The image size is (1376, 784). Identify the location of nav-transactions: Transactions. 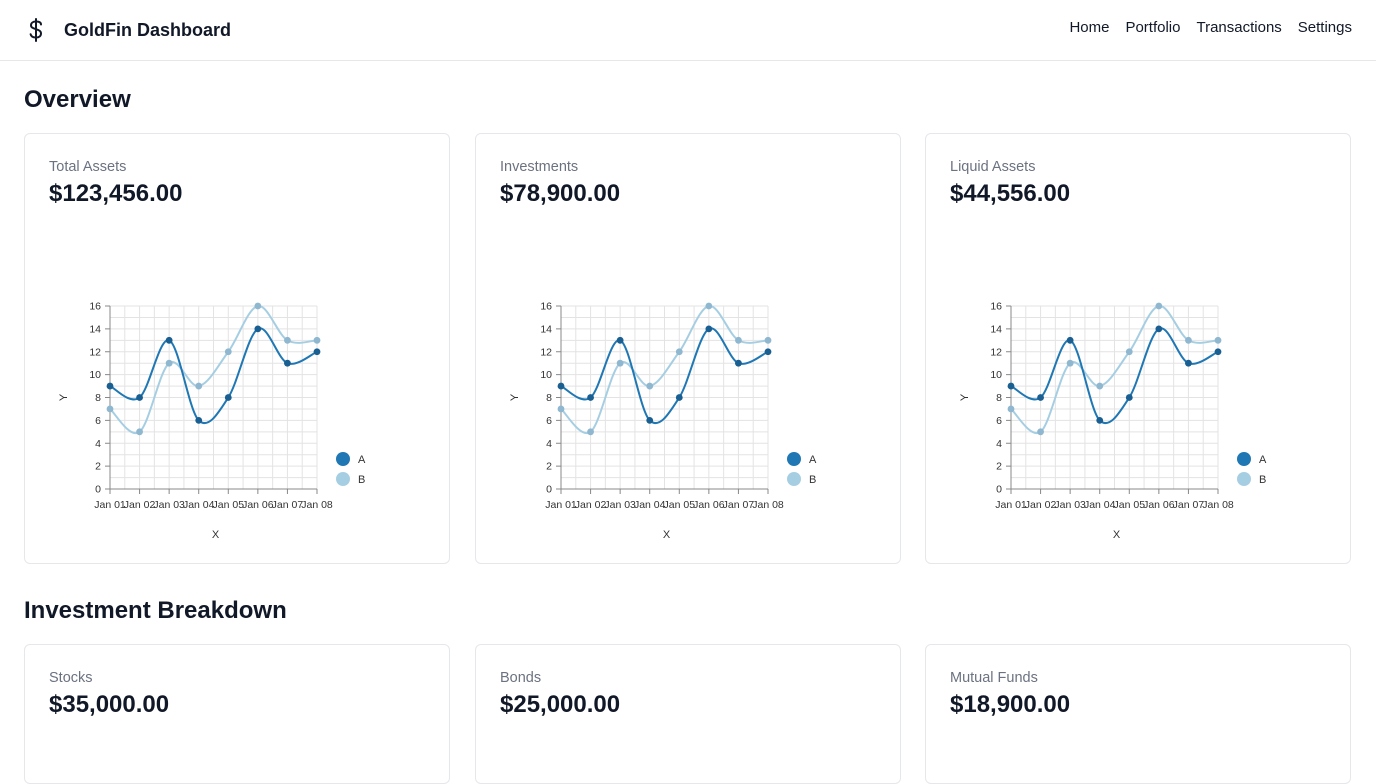
(1238, 27).